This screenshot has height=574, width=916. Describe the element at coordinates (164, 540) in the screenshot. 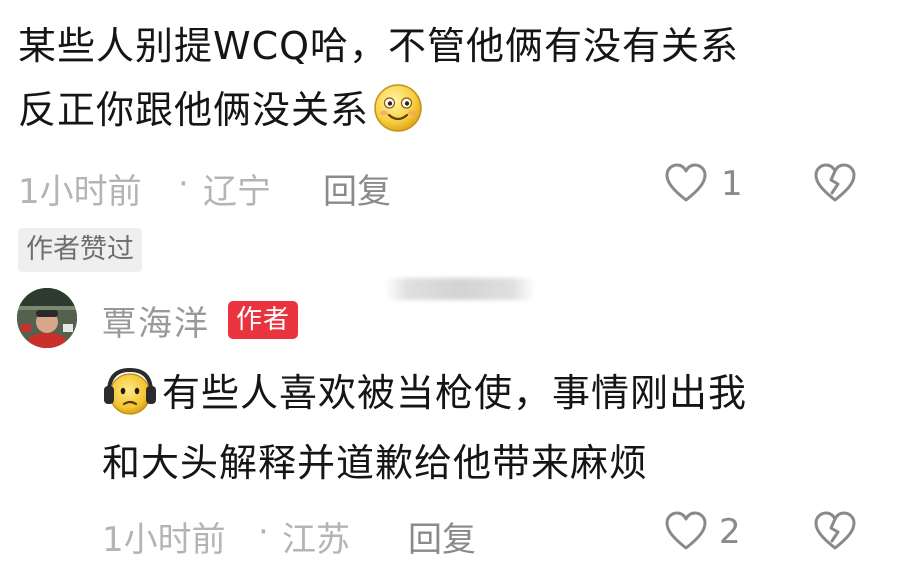

I see `comment-2-time: 1小时前` at that location.